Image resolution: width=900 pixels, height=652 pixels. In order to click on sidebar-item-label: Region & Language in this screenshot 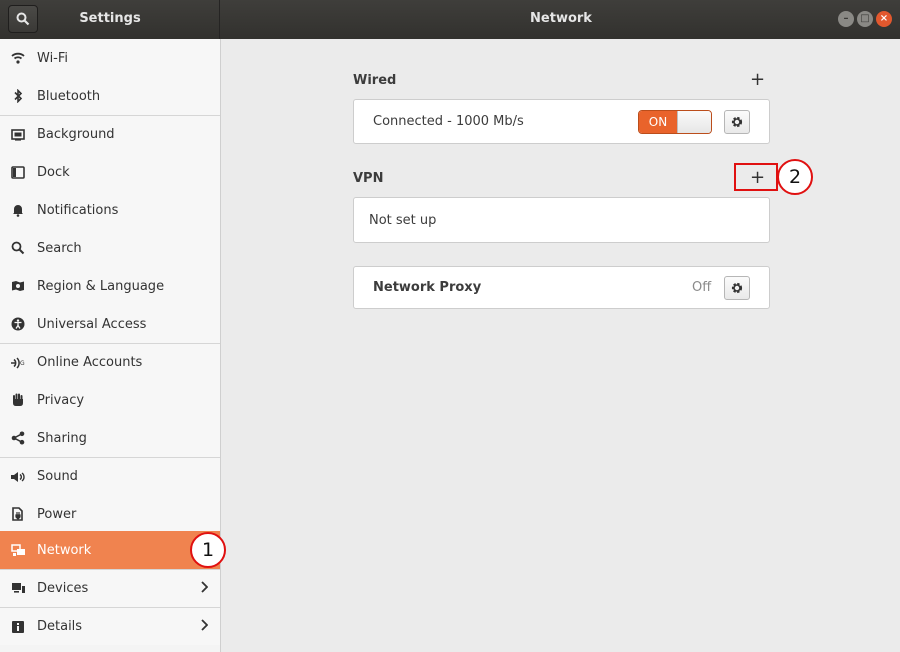, I will do `click(101, 286)`.